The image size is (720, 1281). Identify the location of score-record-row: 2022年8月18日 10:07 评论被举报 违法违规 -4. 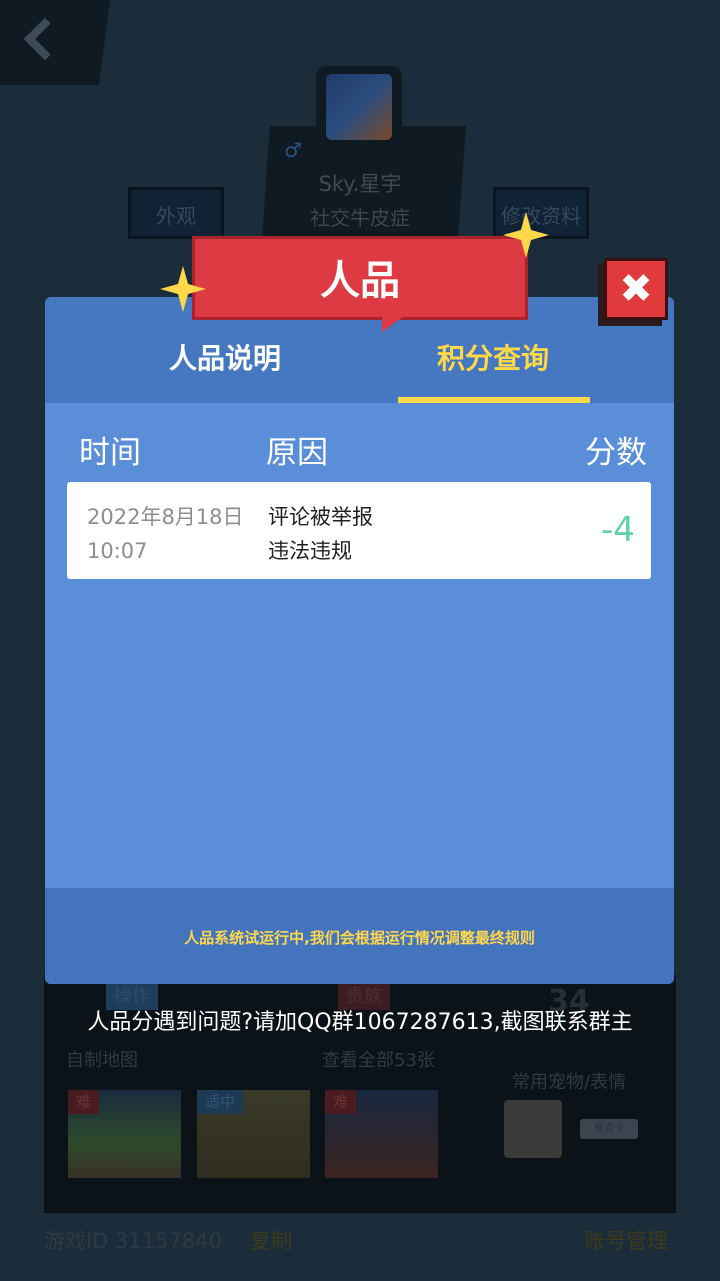
(359, 530).